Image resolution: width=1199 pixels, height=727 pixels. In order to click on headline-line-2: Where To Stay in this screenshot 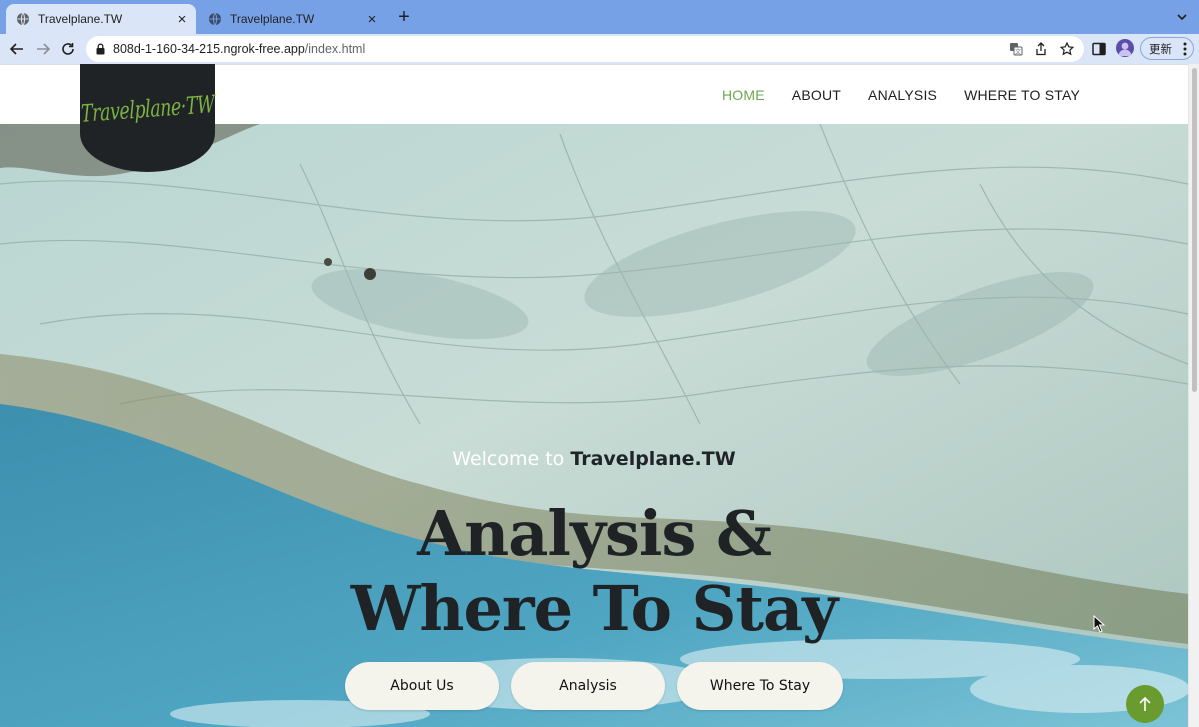, I will do `click(594, 608)`.